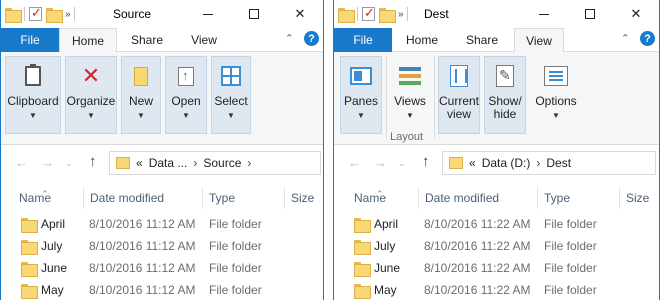  I want to click on maximize-icon, so click(590, 14).